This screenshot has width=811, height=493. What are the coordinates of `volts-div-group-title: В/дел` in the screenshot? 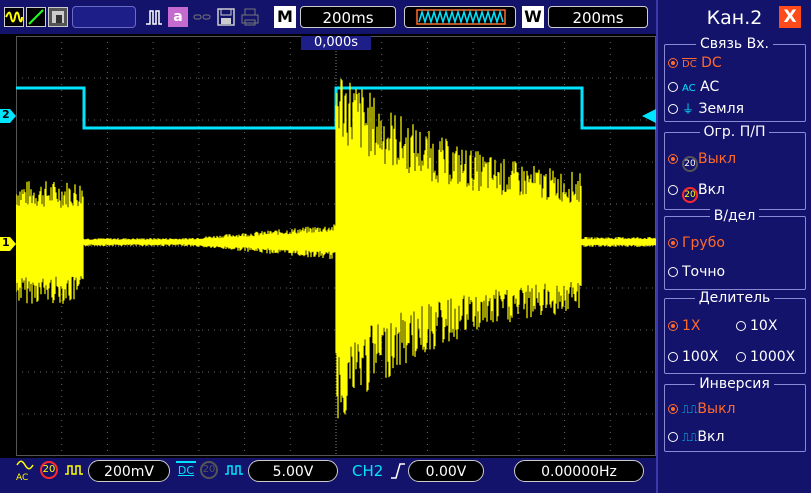 It's located at (734, 216).